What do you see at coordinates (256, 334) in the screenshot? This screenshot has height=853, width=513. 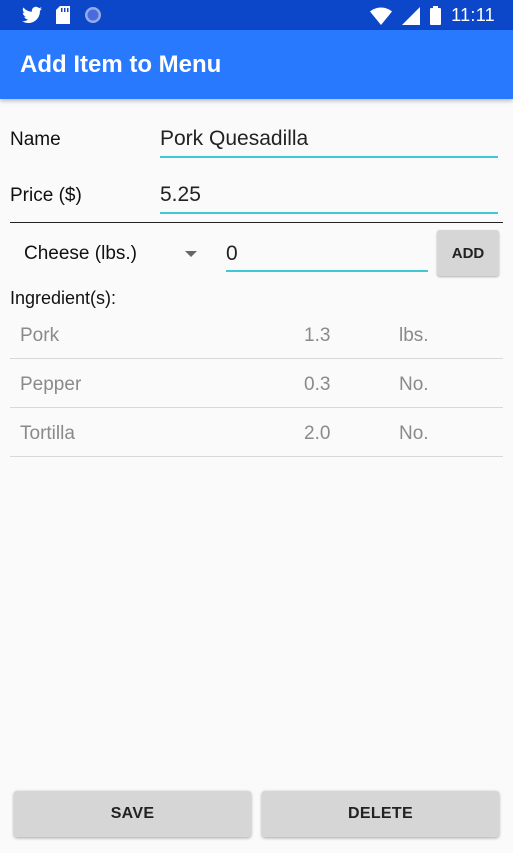 I see `list-item: Pork 1.3 lbs.` at bounding box center [256, 334].